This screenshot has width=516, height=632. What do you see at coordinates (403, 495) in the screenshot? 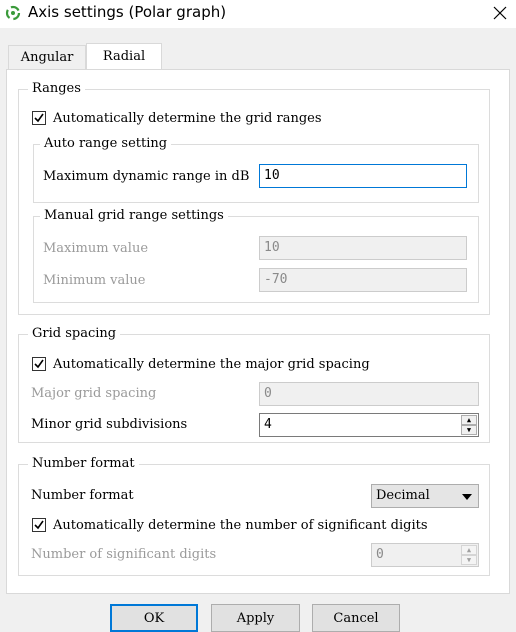
I see `number-format-value: Decimal` at bounding box center [403, 495].